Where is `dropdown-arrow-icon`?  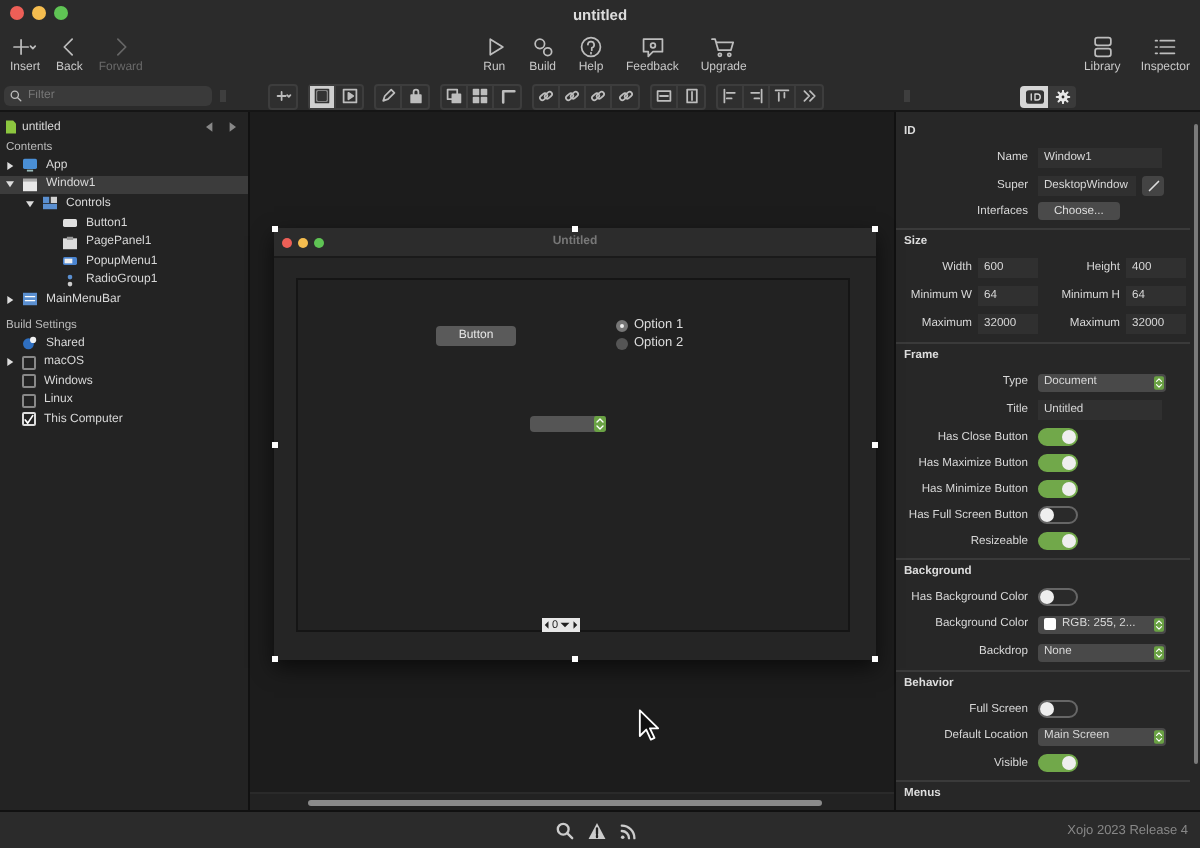
dropdown-arrow-icon is located at coordinates (565, 625).